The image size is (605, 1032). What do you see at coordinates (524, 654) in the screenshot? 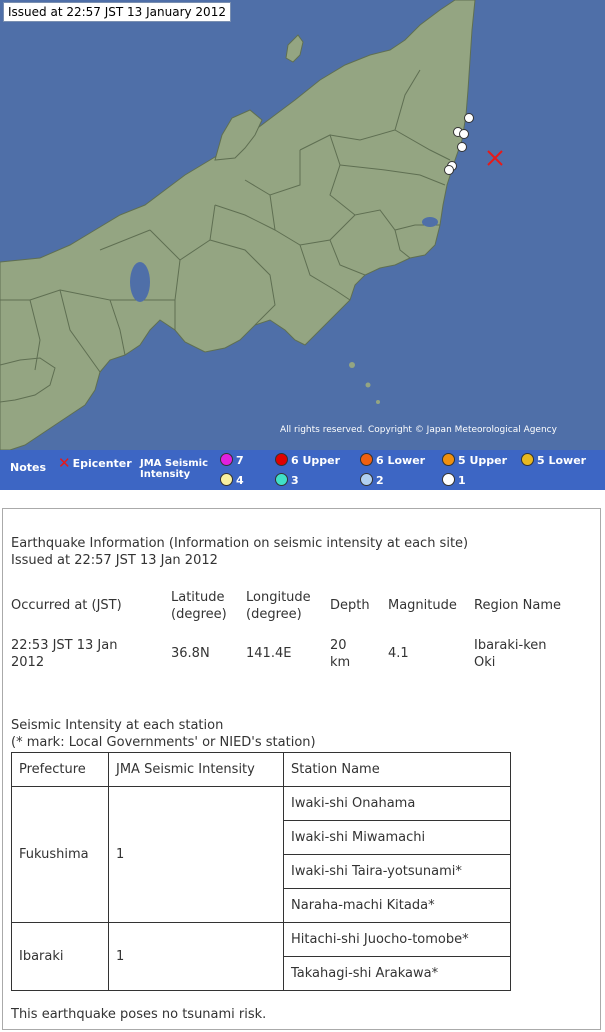
I see `value-region: Ibaraki-ken Oki` at bounding box center [524, 654].